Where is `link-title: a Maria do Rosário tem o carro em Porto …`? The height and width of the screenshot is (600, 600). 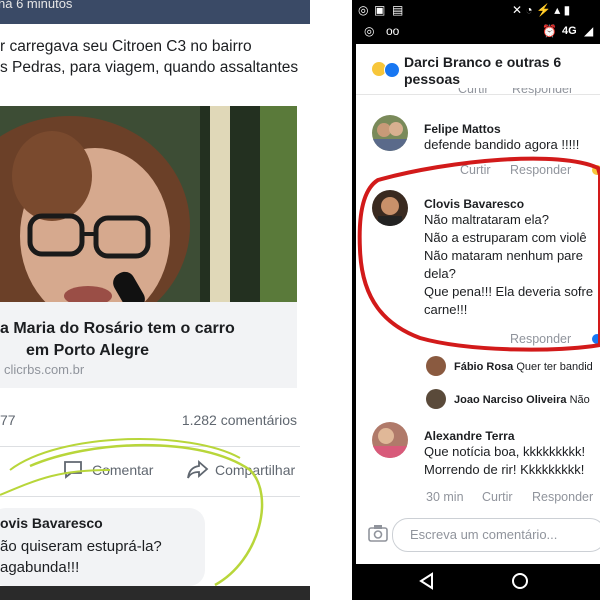
link-title: a Maria do Rosário tem o carro em Porto … is located at coordinates (148, 340).